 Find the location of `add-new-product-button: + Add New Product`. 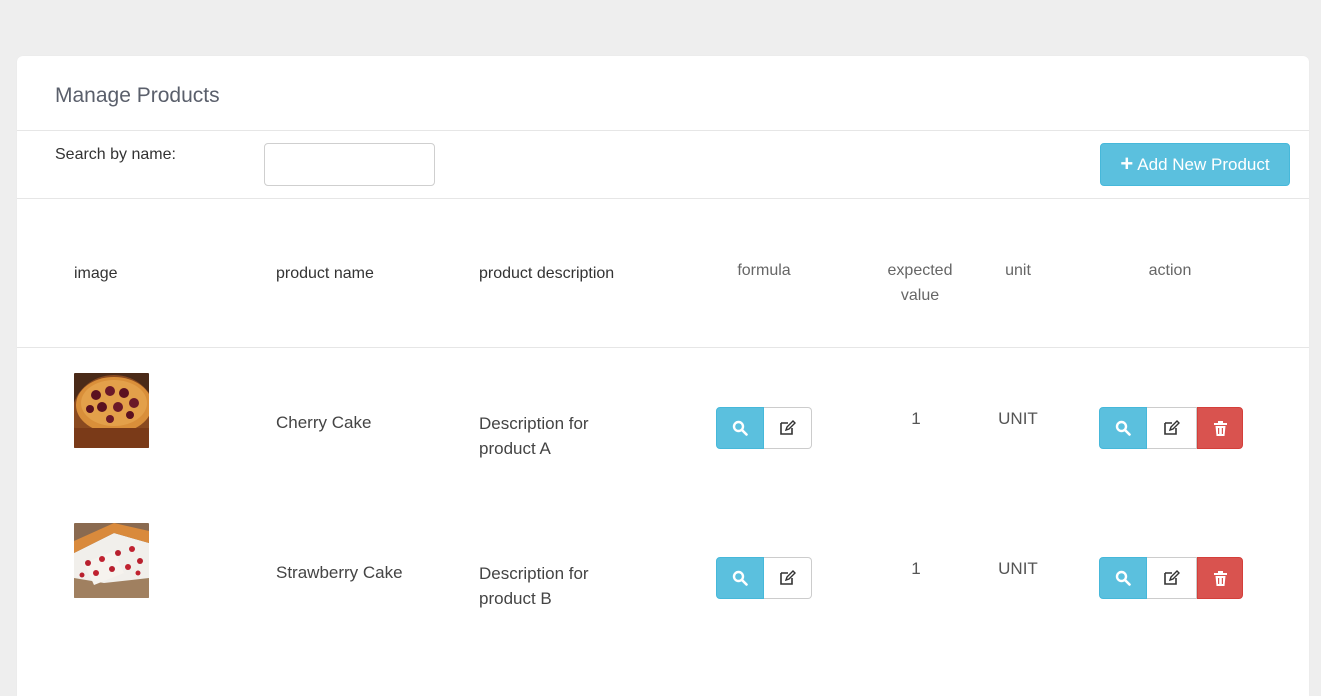

add-new-product-button: + Add New Product is located at coordinates (1195, 164).